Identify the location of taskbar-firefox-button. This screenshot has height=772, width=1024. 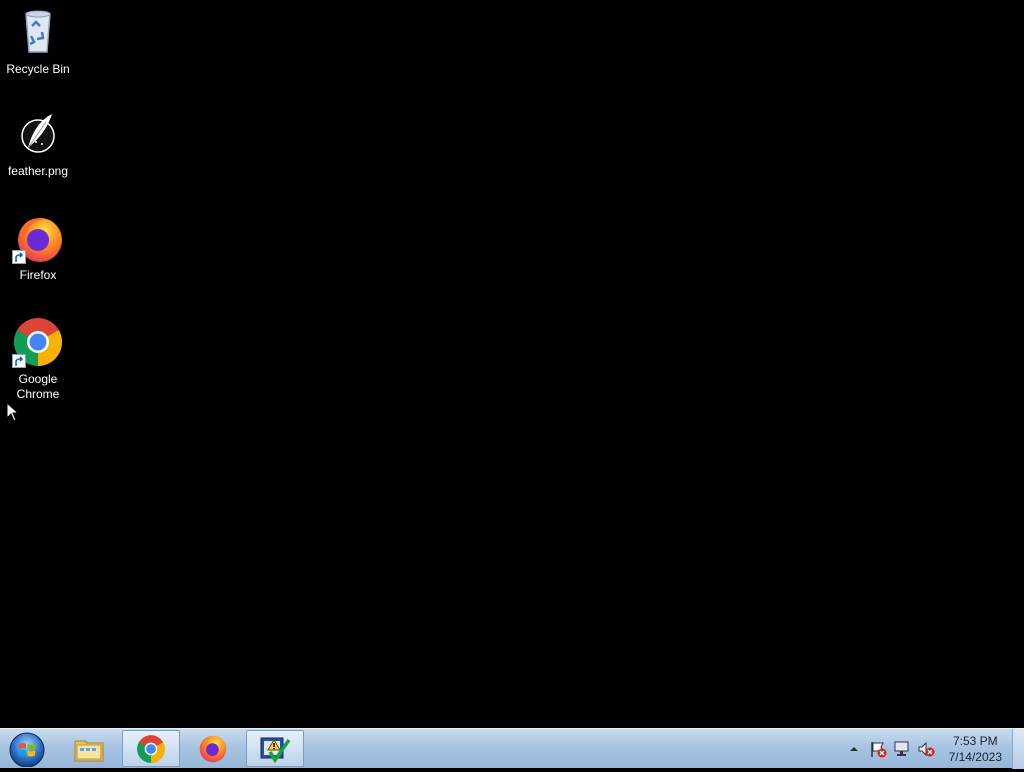
(213, 748).